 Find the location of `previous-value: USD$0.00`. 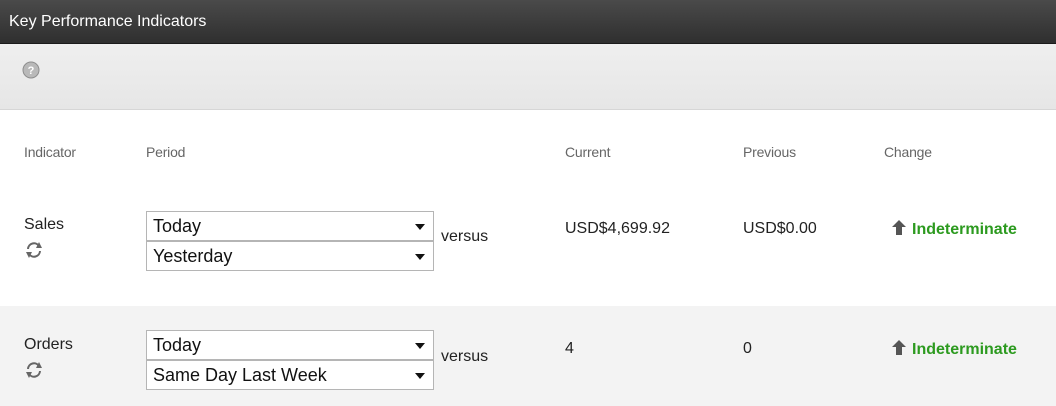

previous-value: USD$0.00 is located at coordinates (780, 228).